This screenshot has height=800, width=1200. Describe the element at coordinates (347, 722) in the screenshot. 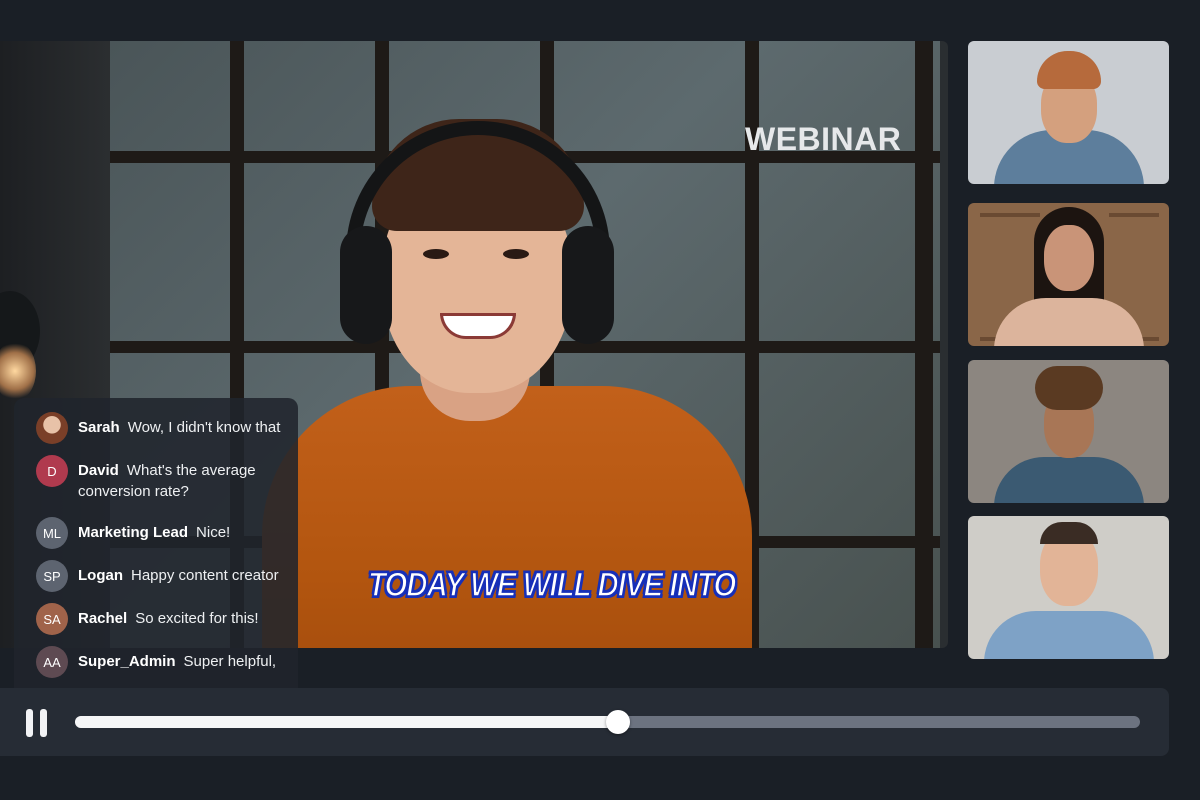

I see `progress-fill` at that location.